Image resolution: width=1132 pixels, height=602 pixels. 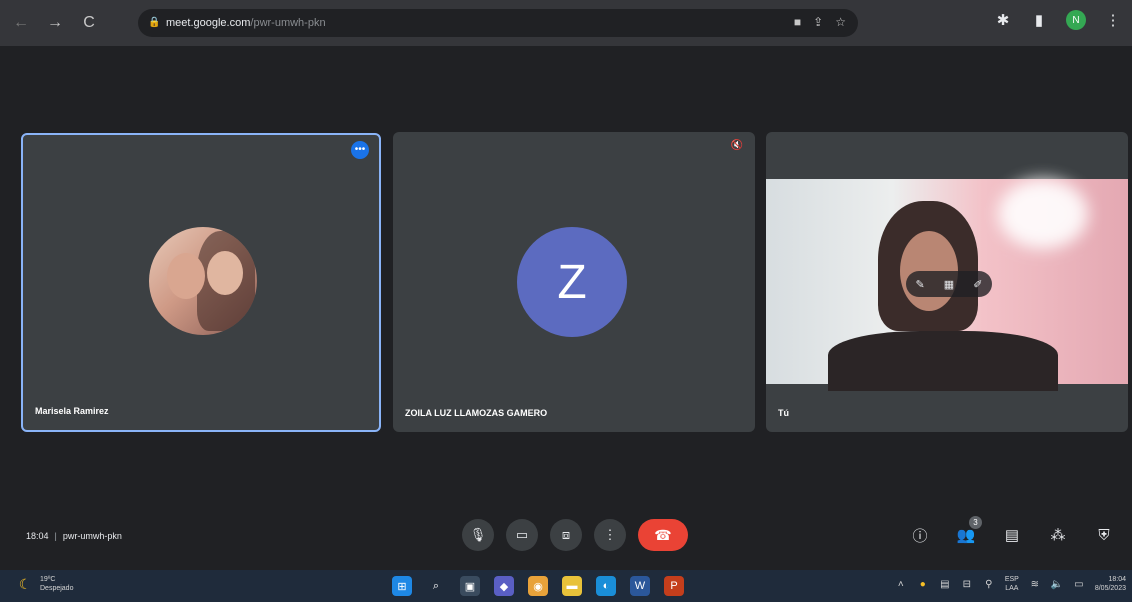 I want to click on shield-icon: ⛨, so click(x=1104, y=535).